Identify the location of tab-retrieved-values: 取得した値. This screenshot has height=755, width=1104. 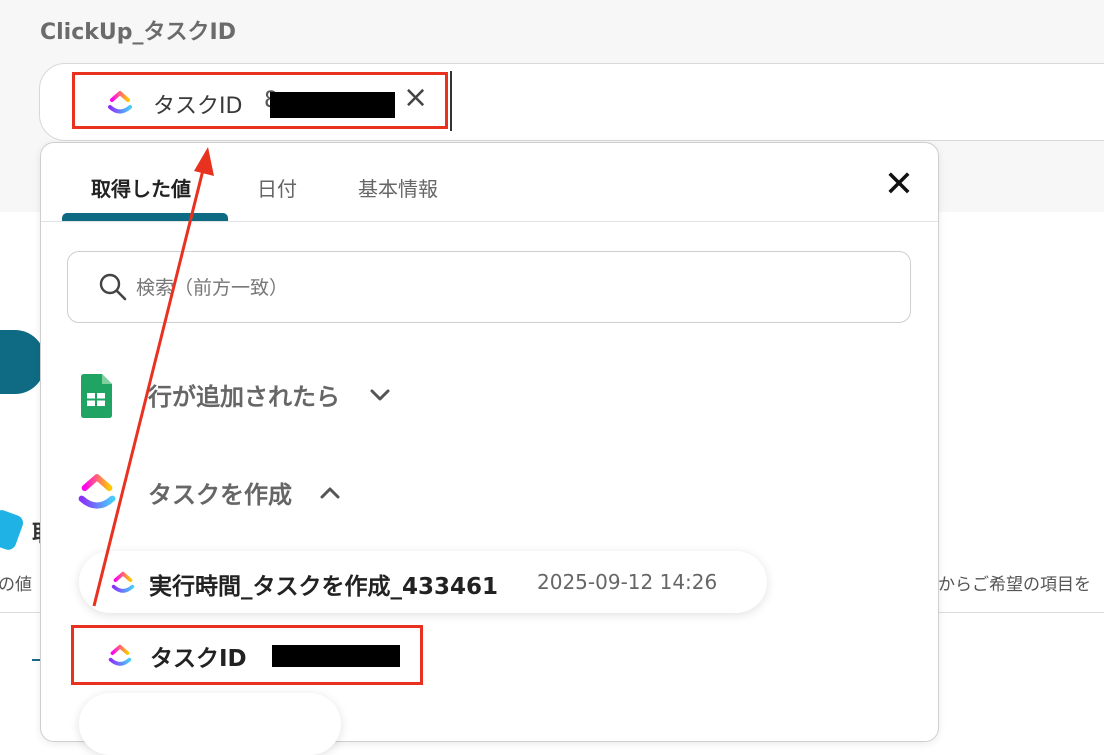
(141, 187).